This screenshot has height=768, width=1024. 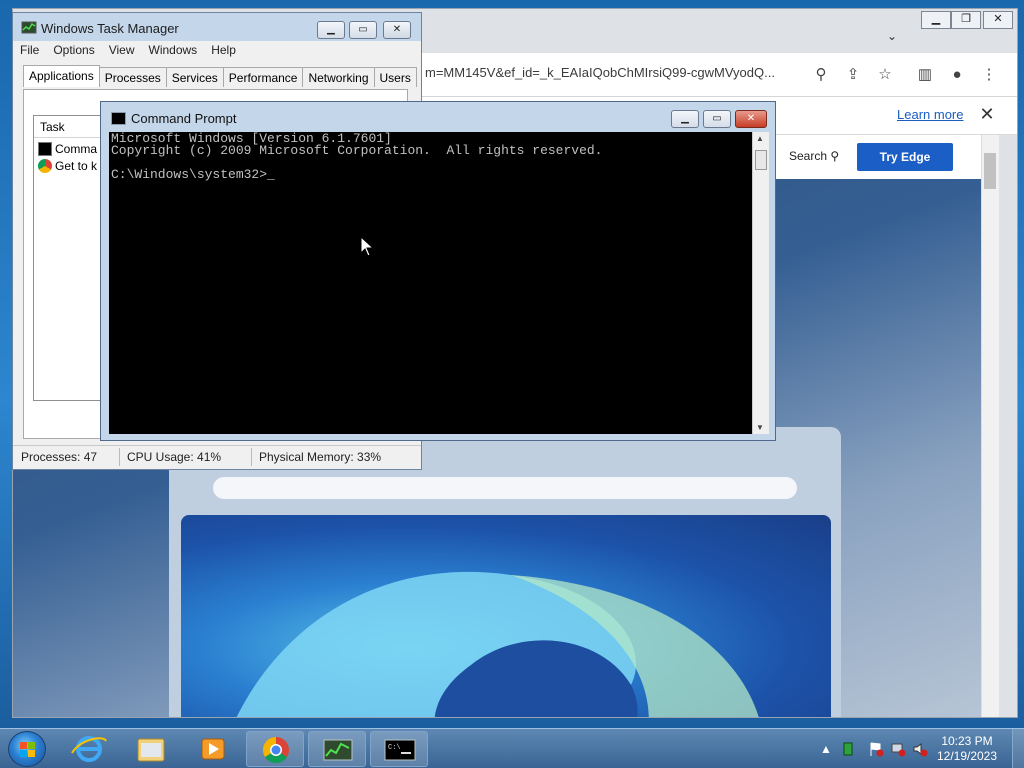 I want to click on browser-restore-button: ❐, so click(x=966, y=20).